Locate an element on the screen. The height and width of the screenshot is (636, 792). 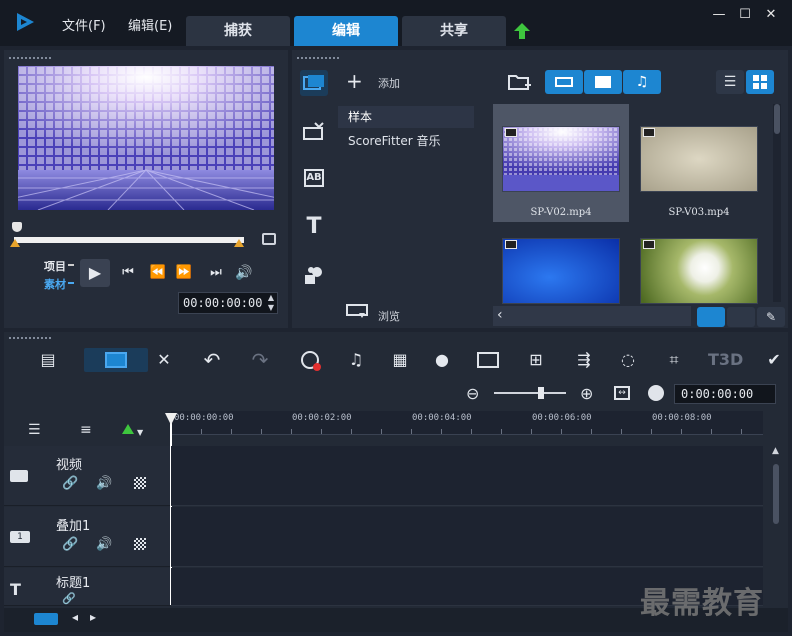
add-button: + 添加 is located at coordinates (386, 81).